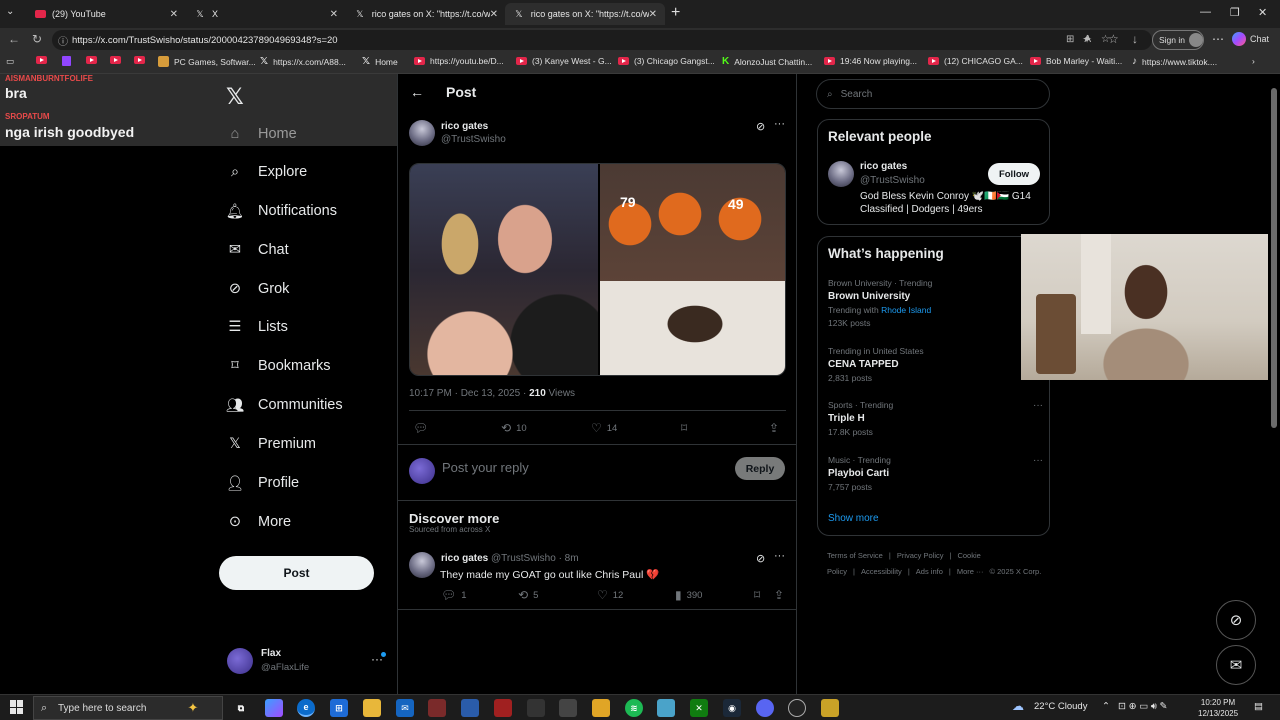 The height and width of the screenshot is (720, 1280). What do you see at coordinates (372, 708) in the screenshot?
I see `file-explorer-icon` at bounding box center [372, 708].